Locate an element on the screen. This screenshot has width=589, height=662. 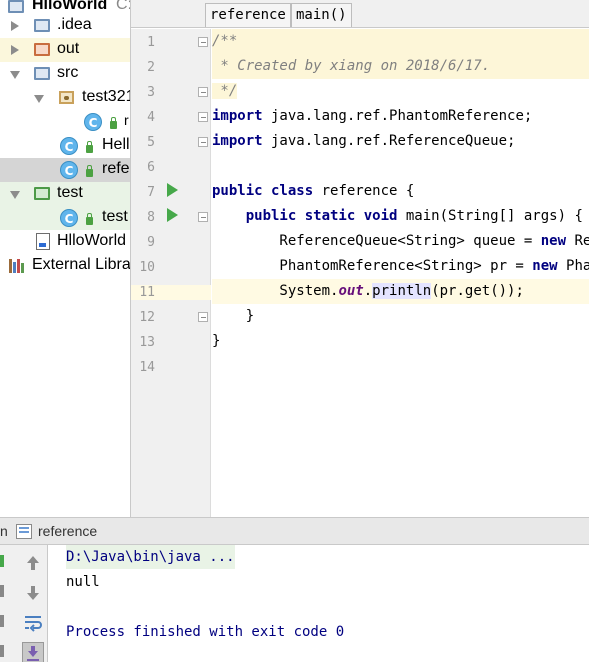
code-text: . is located at coordinates (368, 291).